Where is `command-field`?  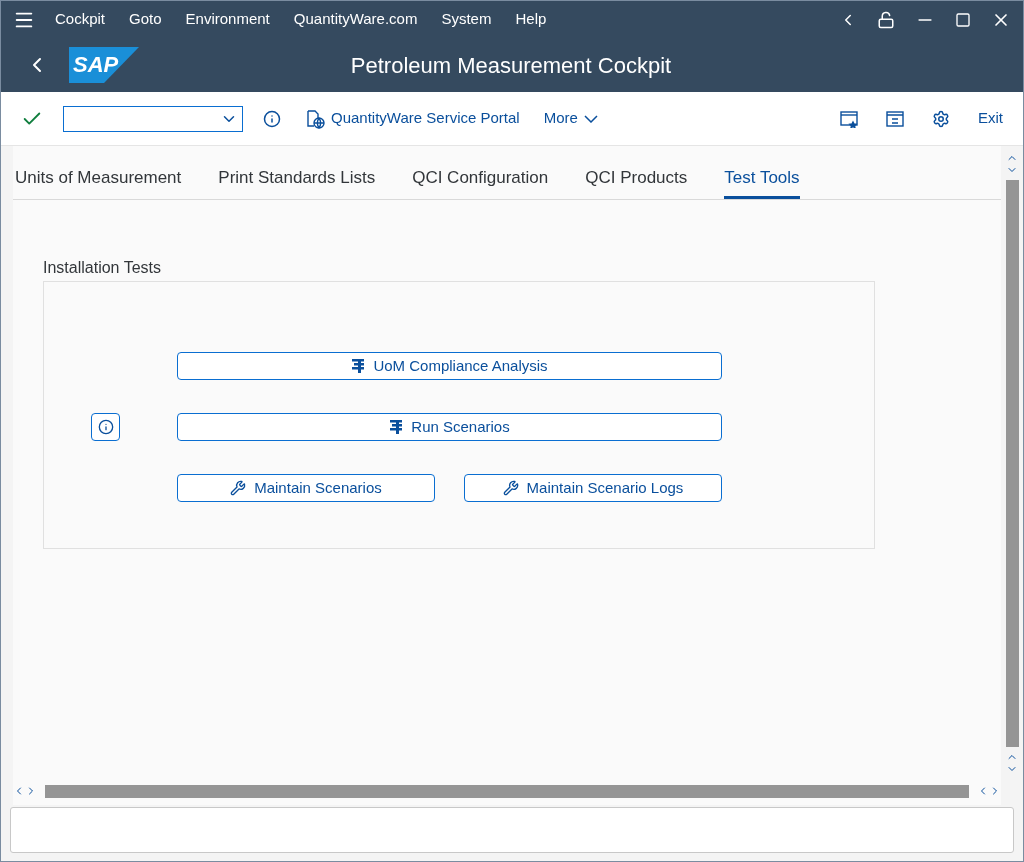 command-field is located at coordinates (153, 118).